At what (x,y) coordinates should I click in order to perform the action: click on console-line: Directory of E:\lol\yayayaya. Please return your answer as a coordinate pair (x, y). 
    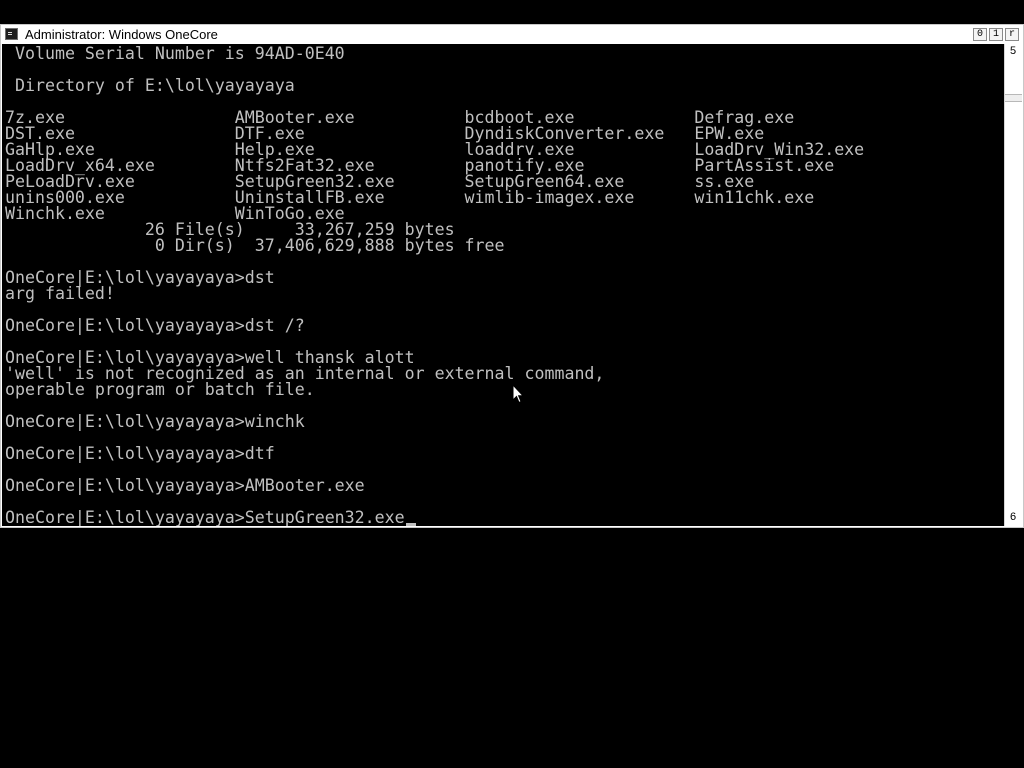
    Looking at the image, I should click on (150, 85).